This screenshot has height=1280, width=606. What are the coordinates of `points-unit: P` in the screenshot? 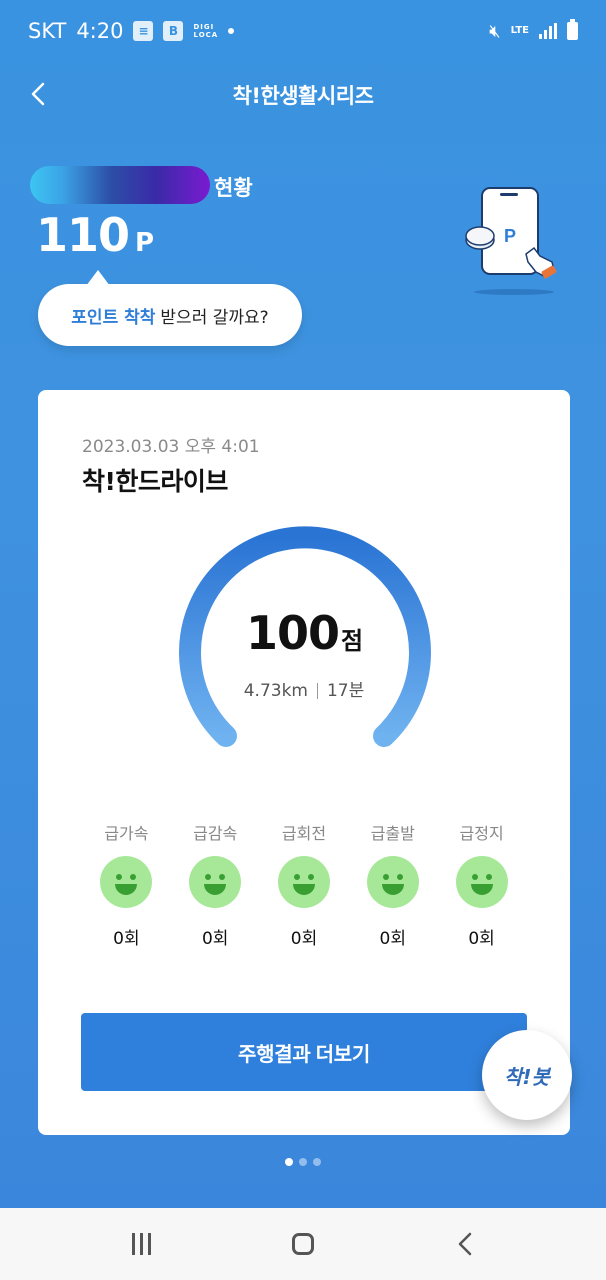 It's located at (144, 243).